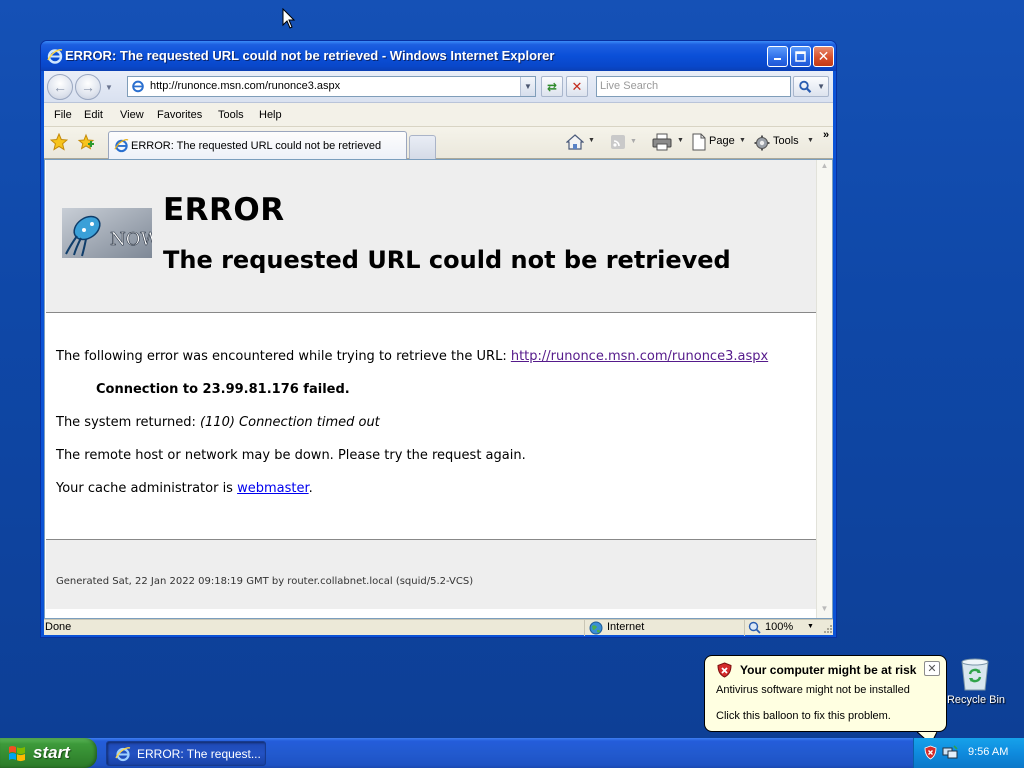 Image resolution: width=1024 pixels, height=768 pixels. What do you see at coordinates (826, 135) in the screenshot?
I see `more-commands-chevron-icon: »` at bounding box center [826, 135].